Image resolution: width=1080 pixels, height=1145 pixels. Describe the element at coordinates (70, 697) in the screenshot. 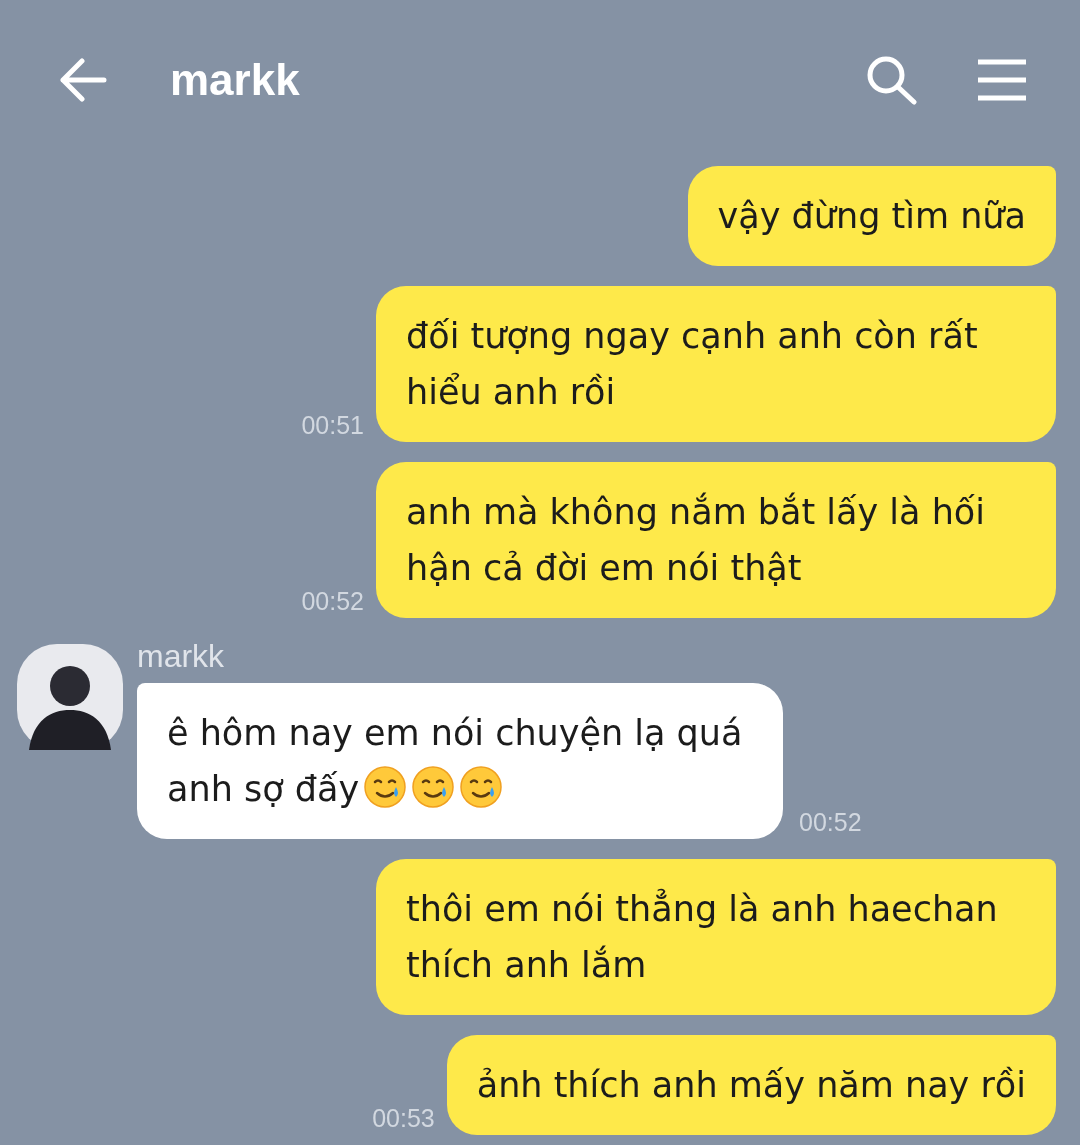

I see `avatar` at that location.